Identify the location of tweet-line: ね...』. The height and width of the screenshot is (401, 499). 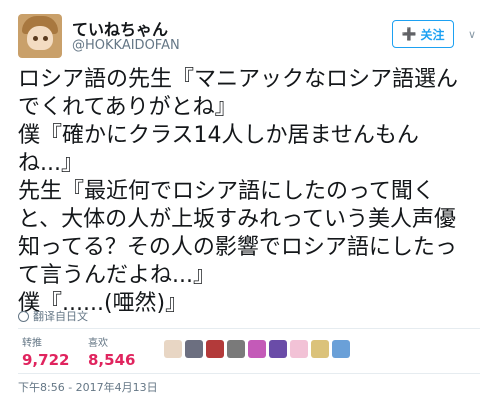
(50, 163).